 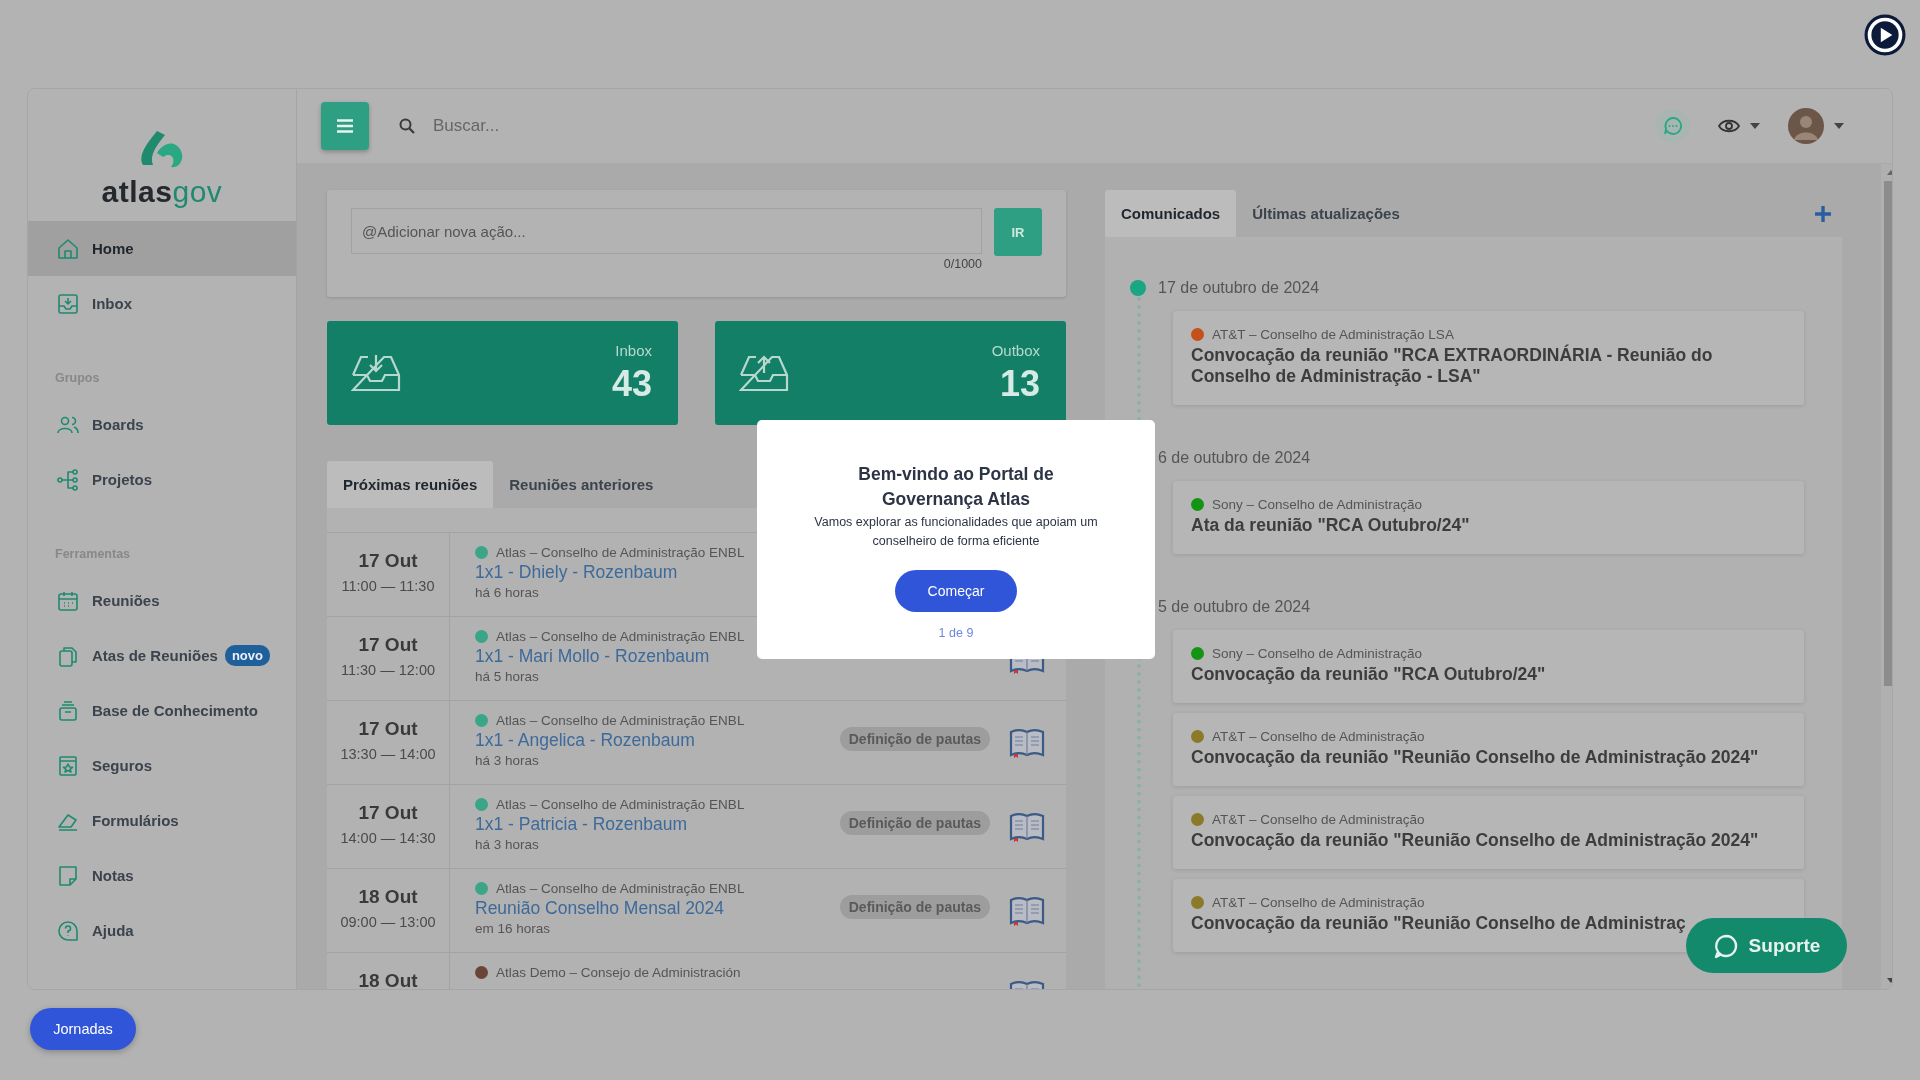 What do you see at coordinates (631, 383) in the screenshot?
I see `stat-value: 43` at bounding box center [631, 383].